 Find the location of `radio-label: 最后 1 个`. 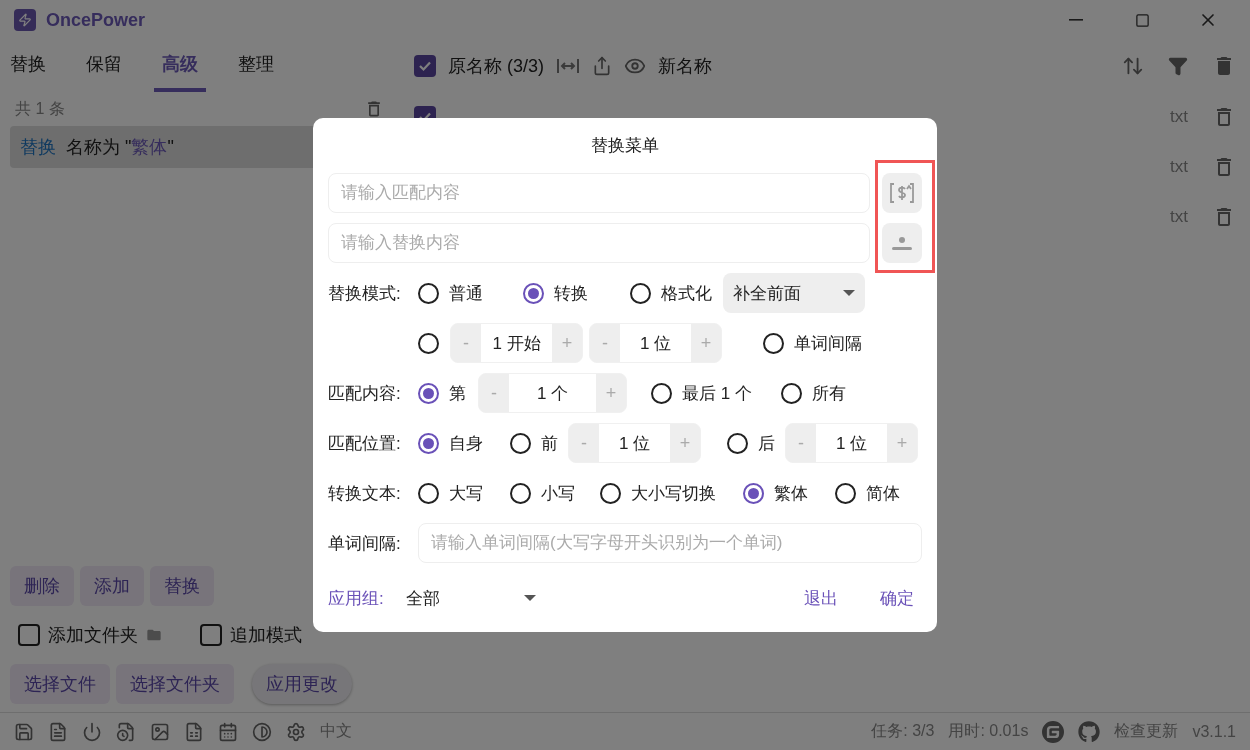

radio-label: 最后 1 个 is located at coordinates (717, 393).